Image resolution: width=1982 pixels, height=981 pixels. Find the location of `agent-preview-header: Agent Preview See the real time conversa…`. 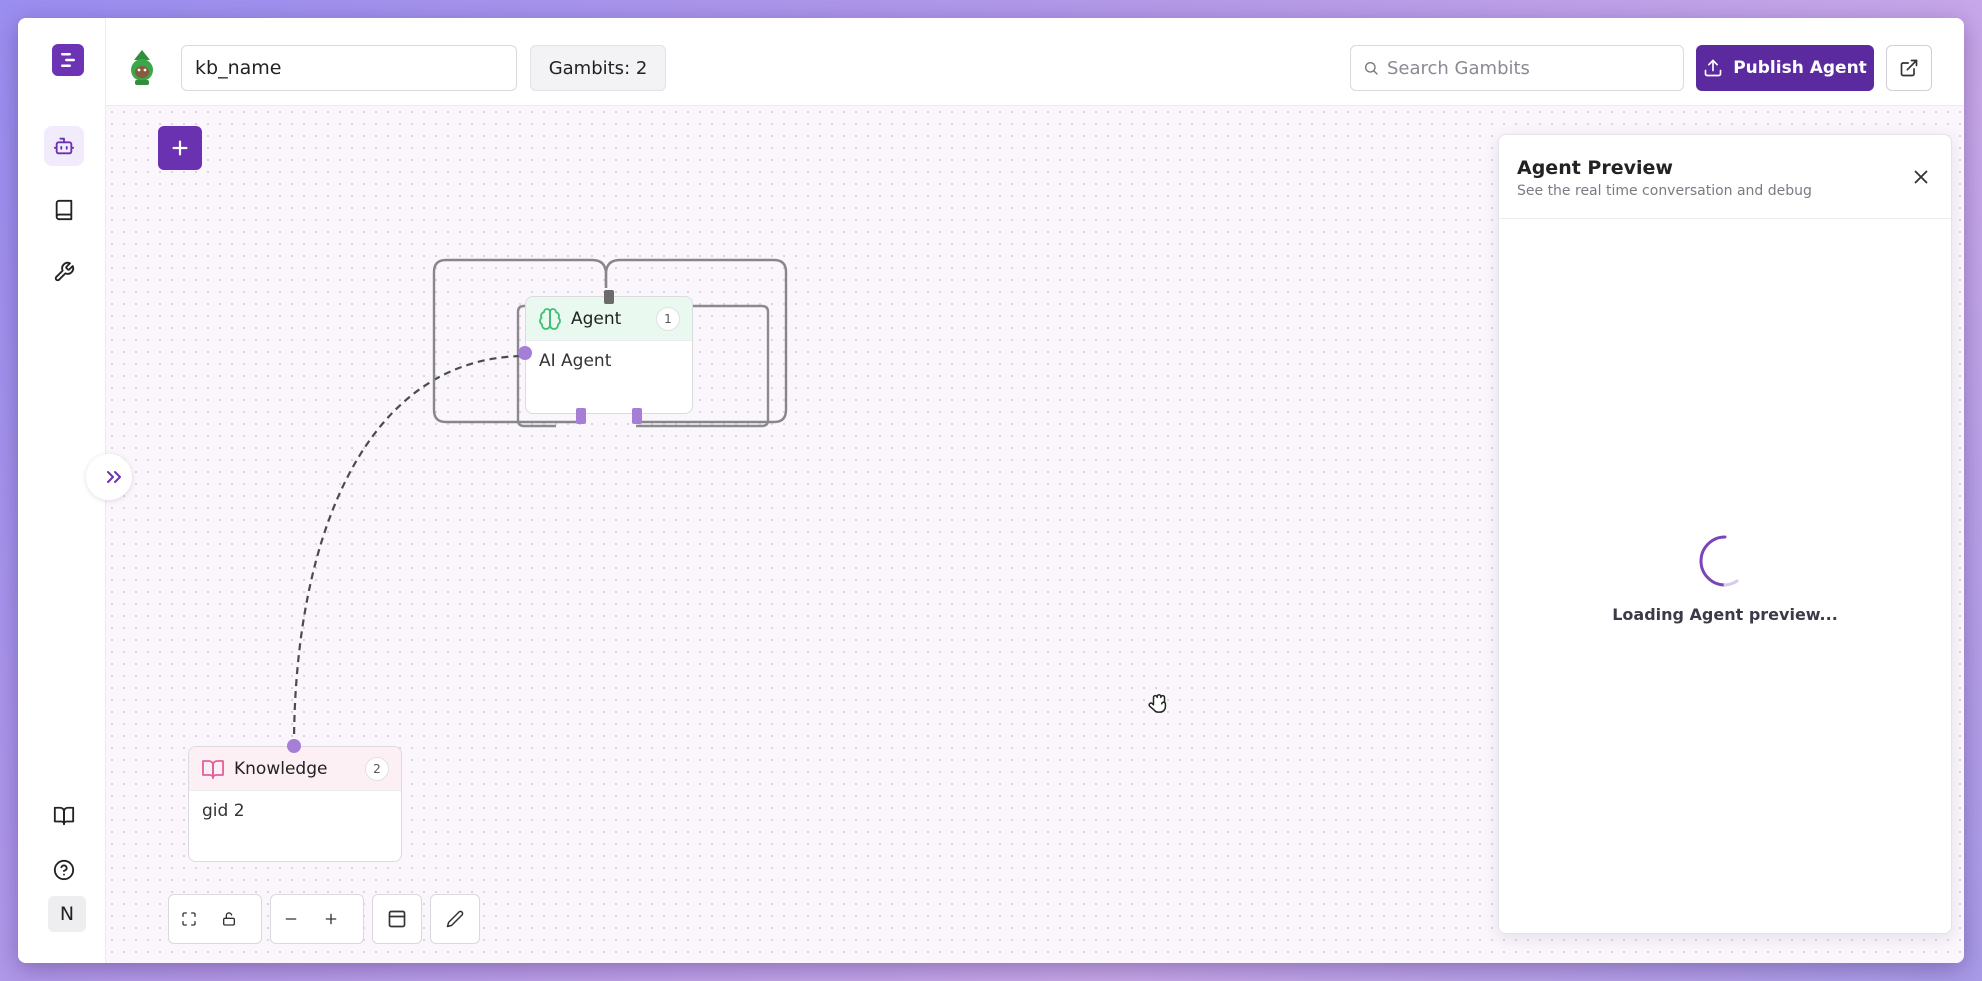

agent-preview-header: Agent Preview See the real time conversa… is located at coordinates (1725, 177).